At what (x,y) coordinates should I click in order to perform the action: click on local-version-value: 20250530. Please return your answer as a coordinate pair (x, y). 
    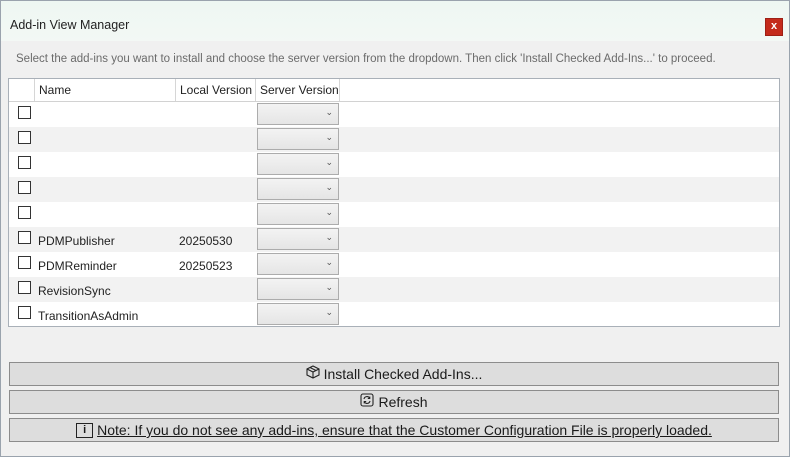
    Looking at the image, I should click on (206, 241).